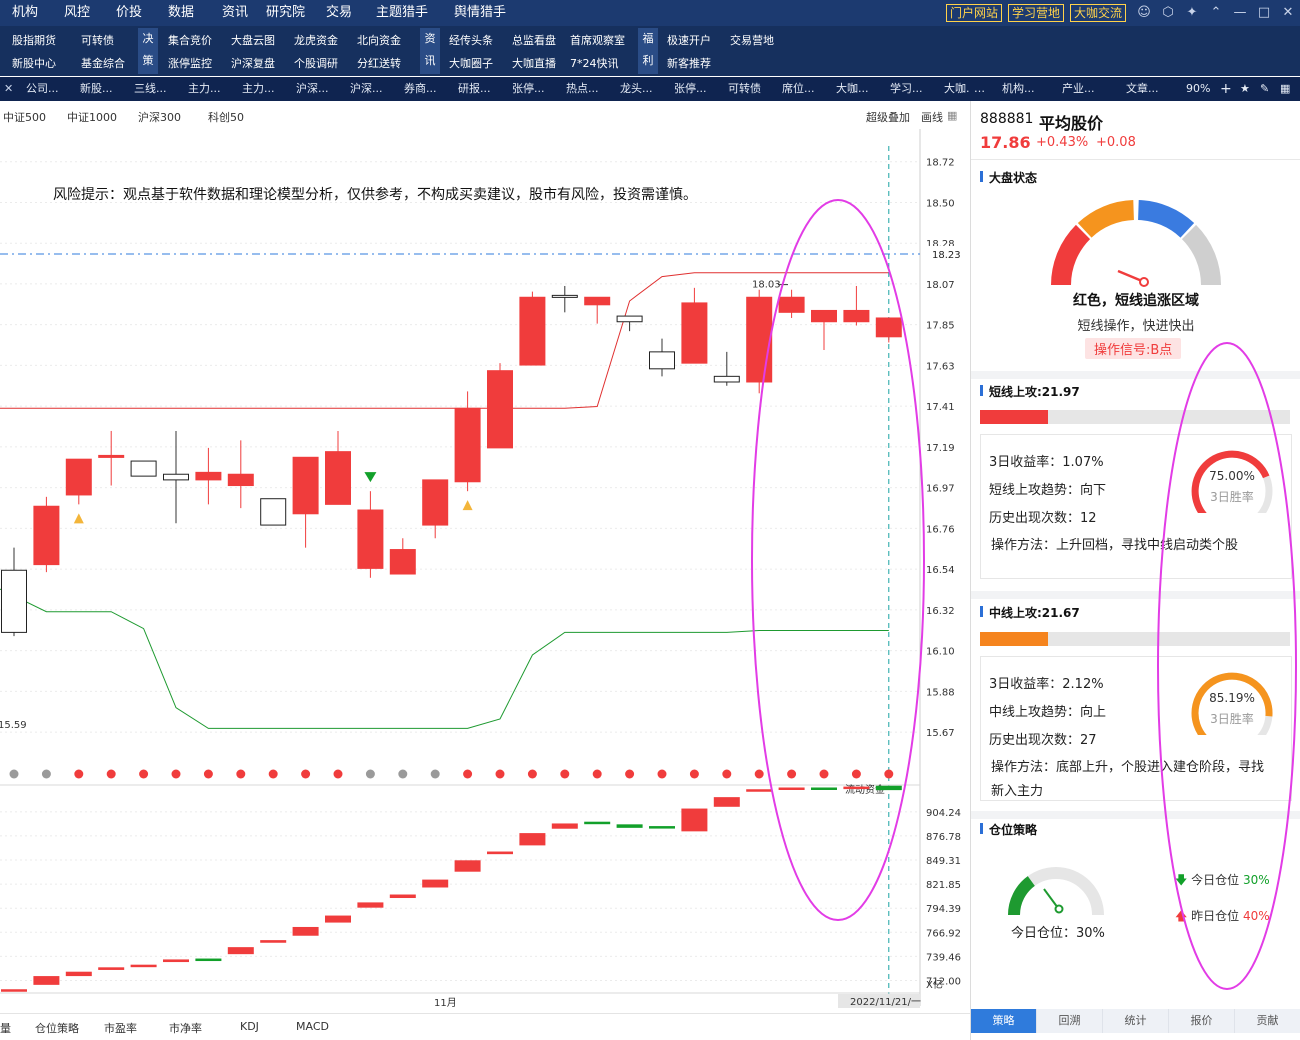 The image size is (1300, 1040). I want to click on function-button: 7*24快讯, so click(594, 64).